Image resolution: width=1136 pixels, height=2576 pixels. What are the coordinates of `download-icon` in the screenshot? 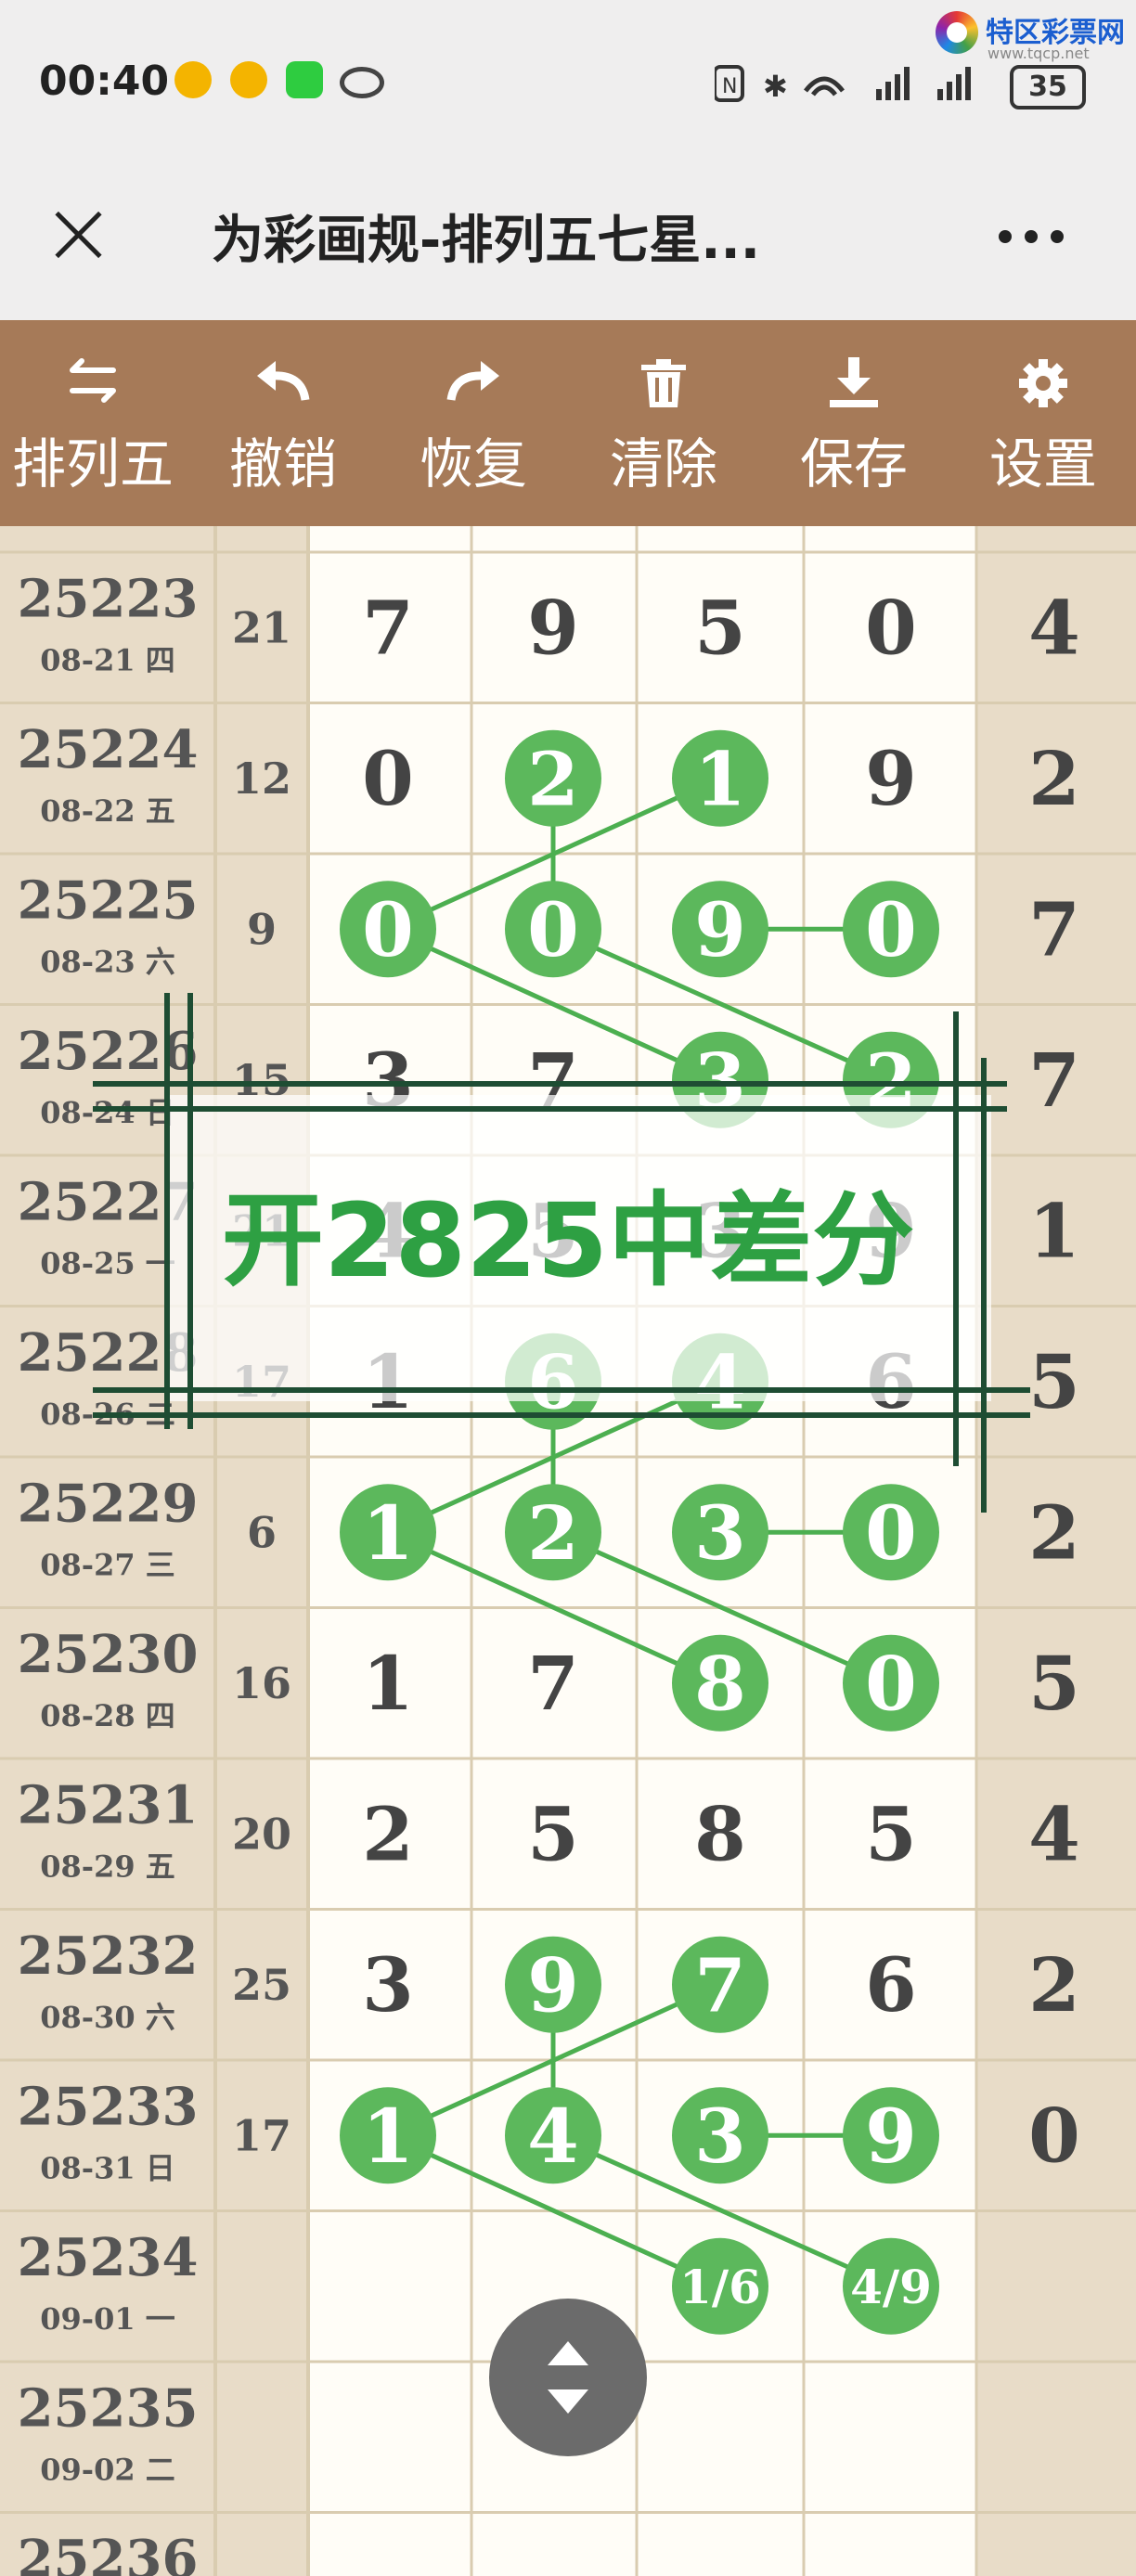 It's located at (854, 382).